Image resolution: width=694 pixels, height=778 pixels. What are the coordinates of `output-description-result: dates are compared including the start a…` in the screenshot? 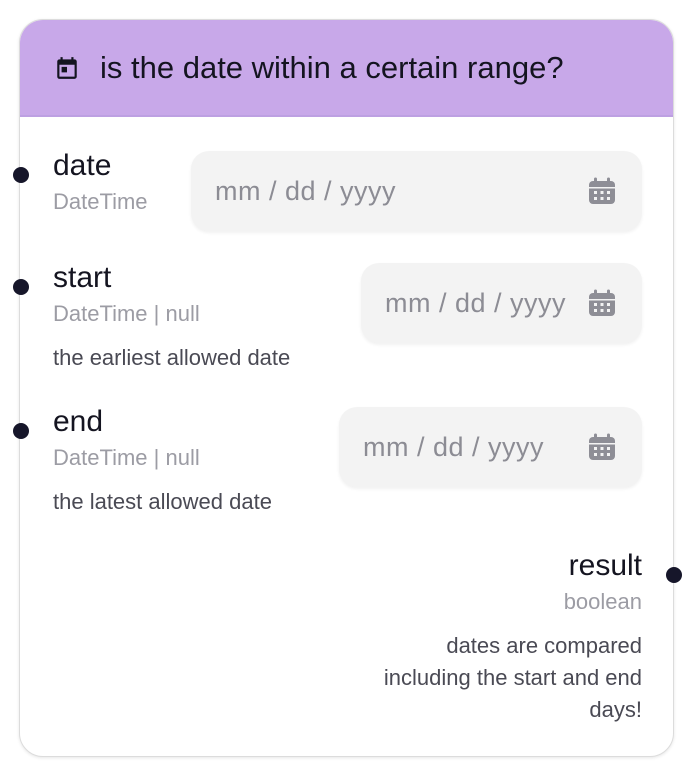 It's located at (512, 677).